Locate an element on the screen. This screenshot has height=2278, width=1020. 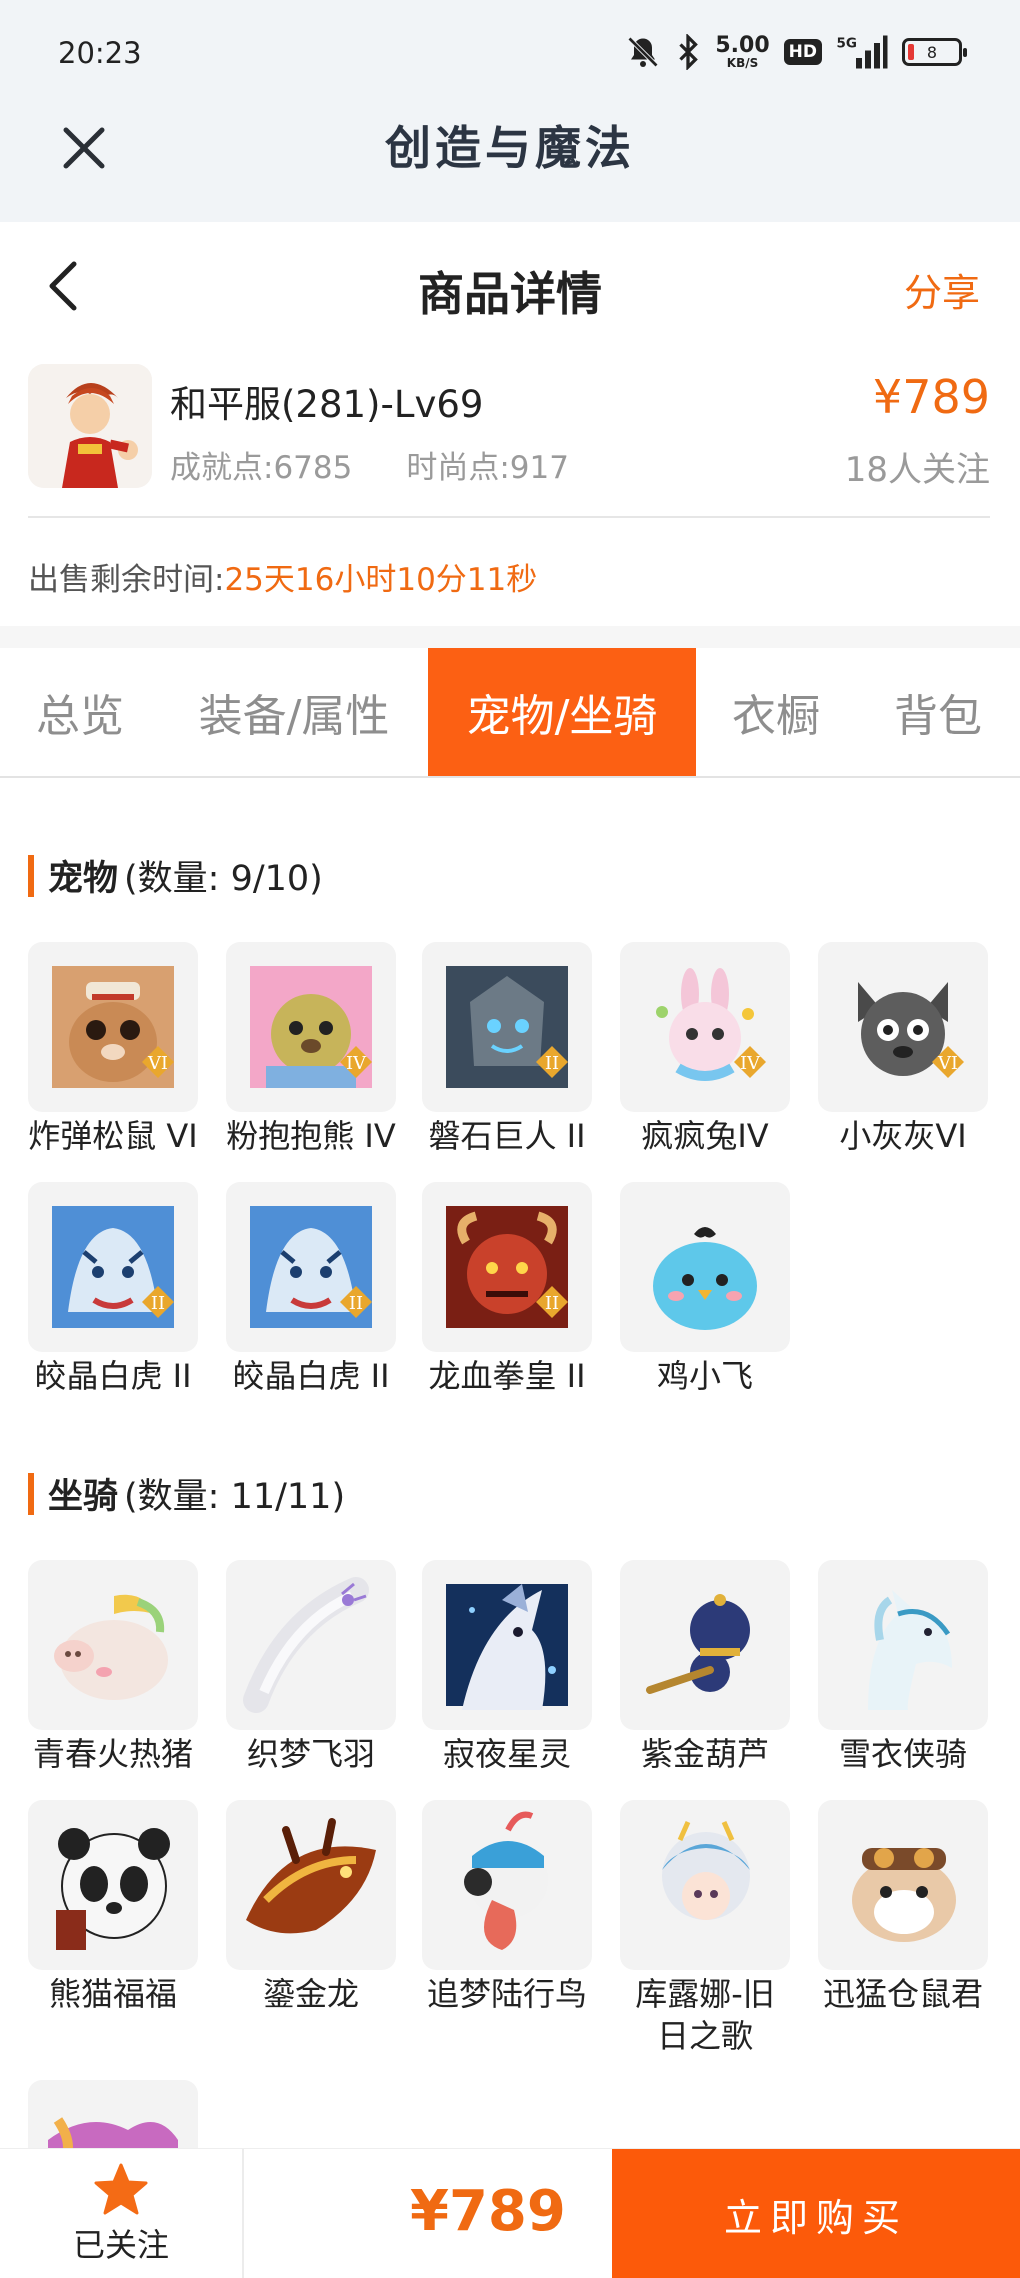
mount-item: 库露娜-旧日之歌 is located at coordinates (705, 1928).